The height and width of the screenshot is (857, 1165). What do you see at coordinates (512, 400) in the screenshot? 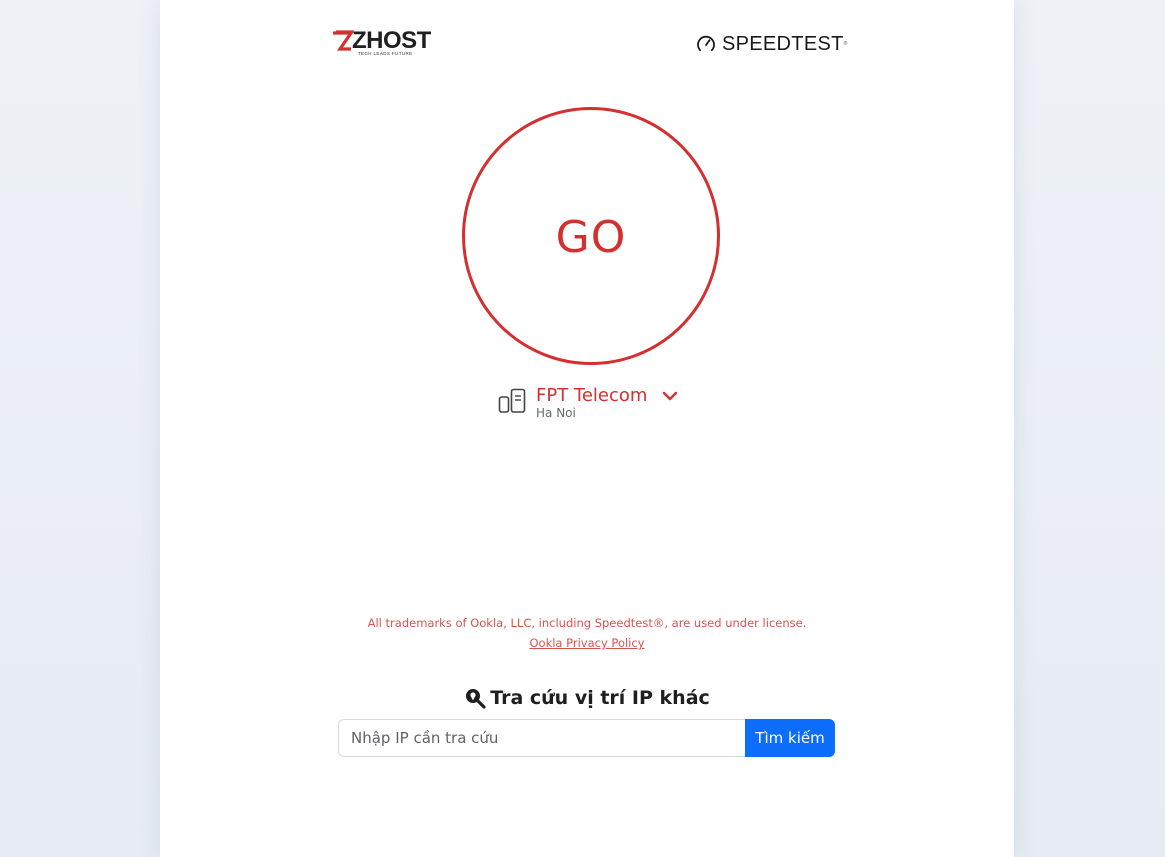
I see `server-icon` at bounding box center [512, 400].